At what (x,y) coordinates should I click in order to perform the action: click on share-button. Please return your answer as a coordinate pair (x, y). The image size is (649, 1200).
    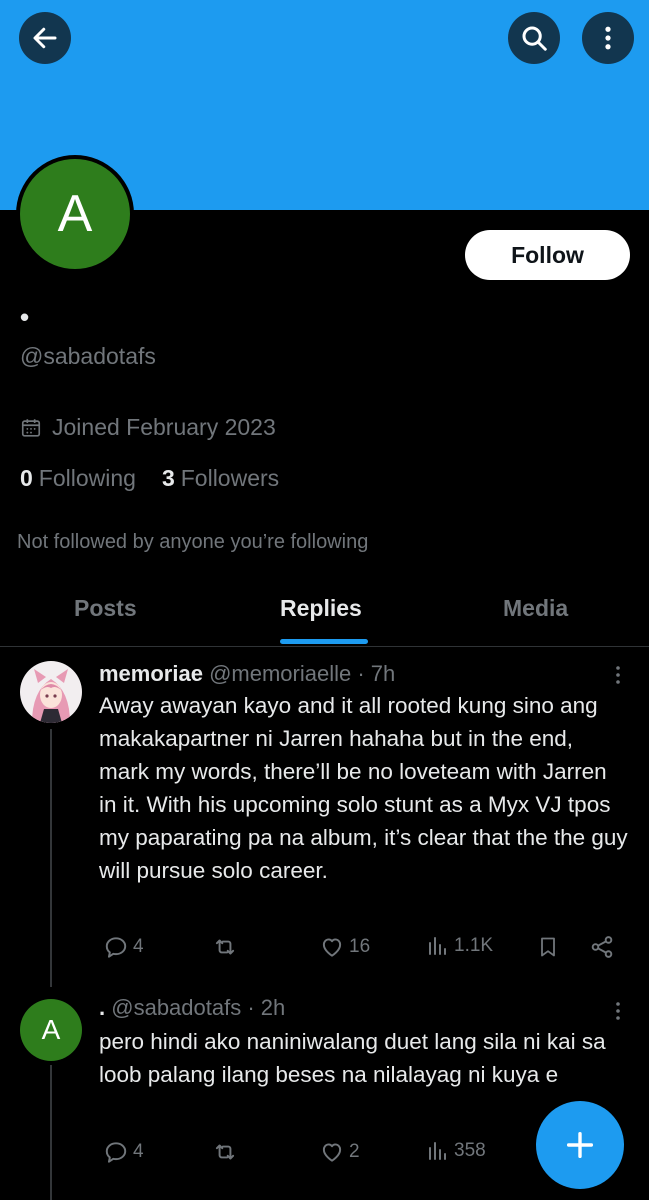
    Looking at the image, I should click on (602, 947).